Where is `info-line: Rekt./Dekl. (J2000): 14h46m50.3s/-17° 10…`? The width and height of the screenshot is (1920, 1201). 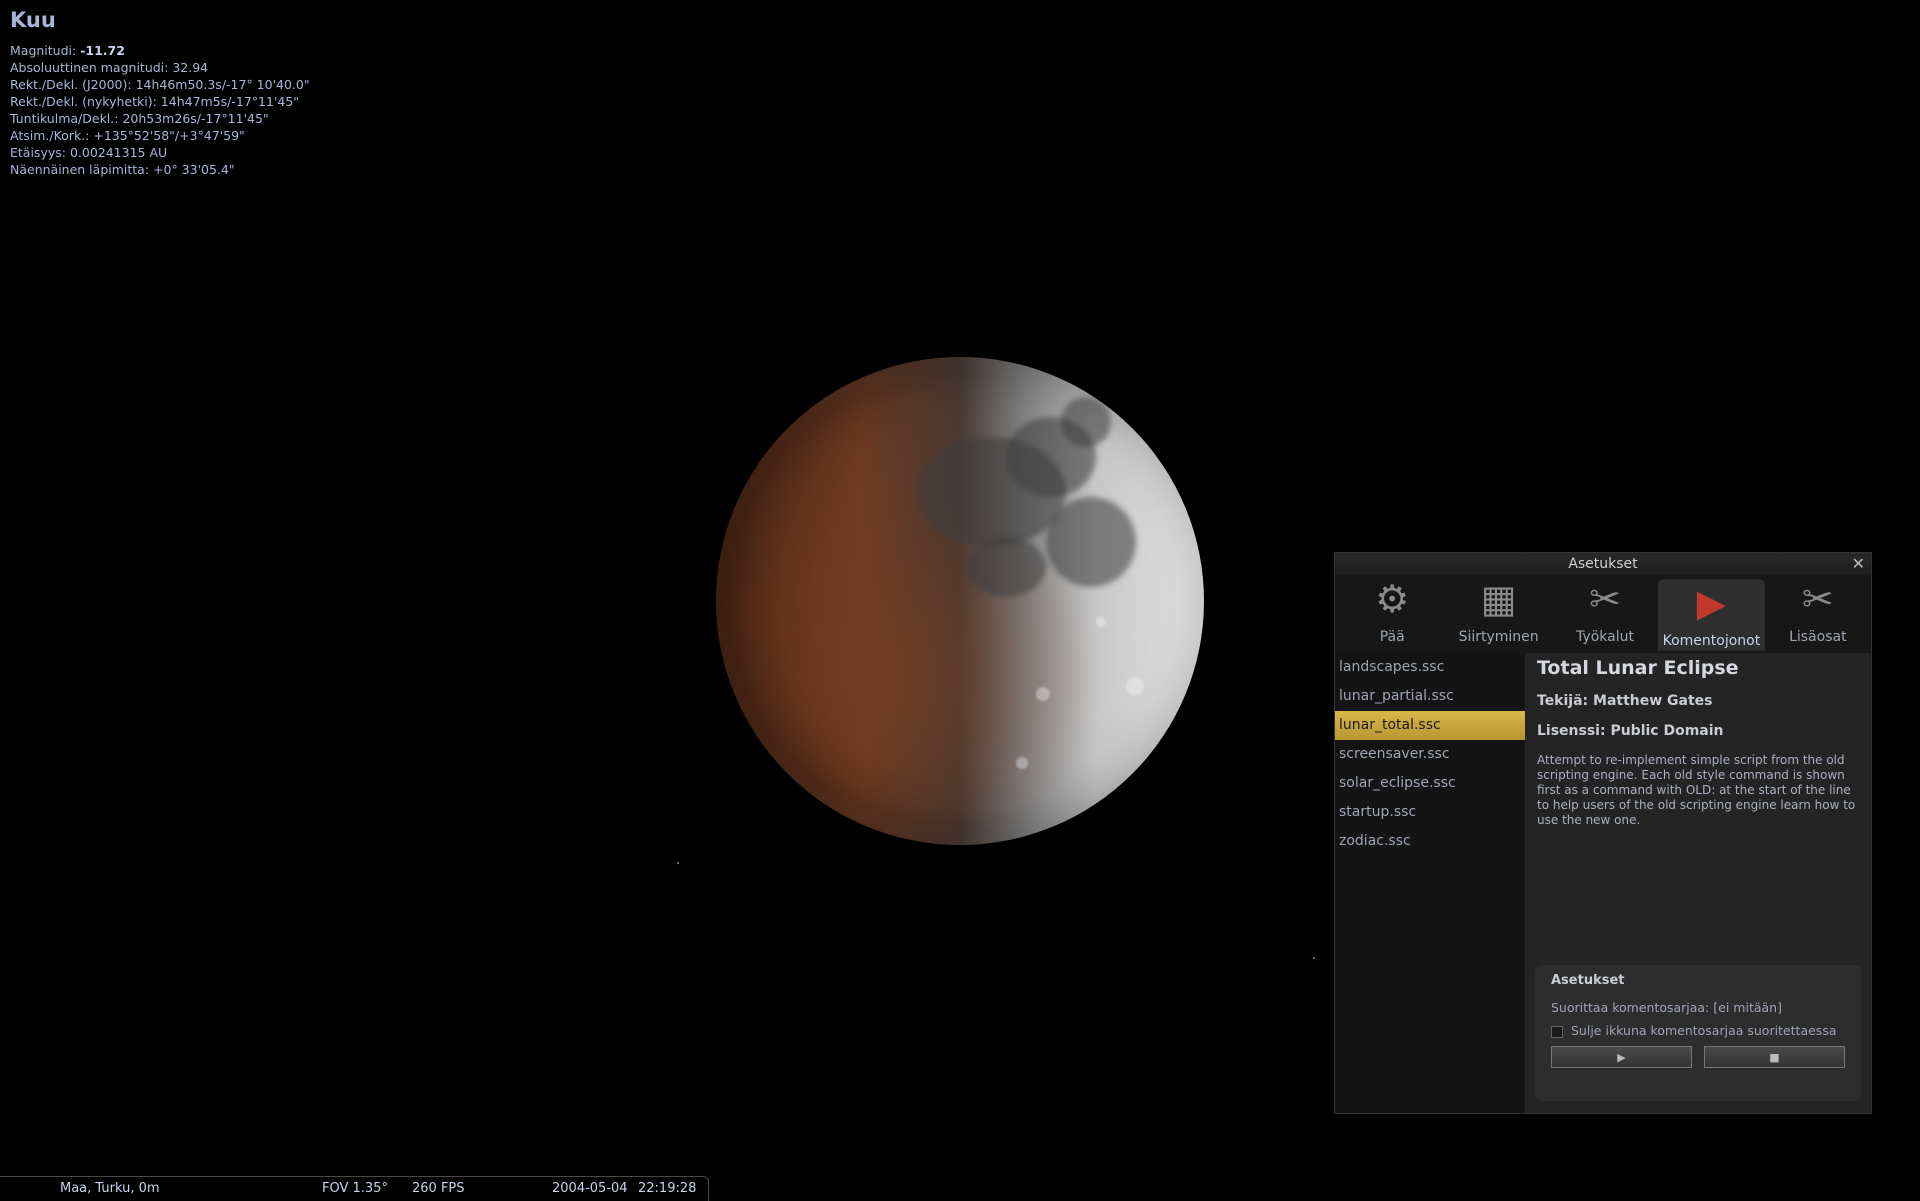
info-line: Rekt./Dekl. (J2000): 14h46m50.3s/-17° 10… is located at coordinates (160, 84).